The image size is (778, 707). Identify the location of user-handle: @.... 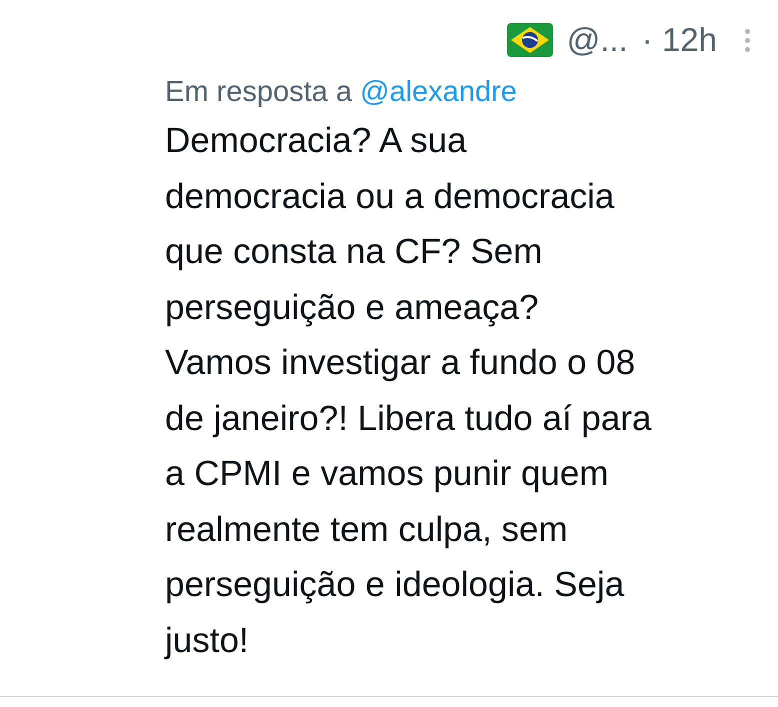
(597, 40).